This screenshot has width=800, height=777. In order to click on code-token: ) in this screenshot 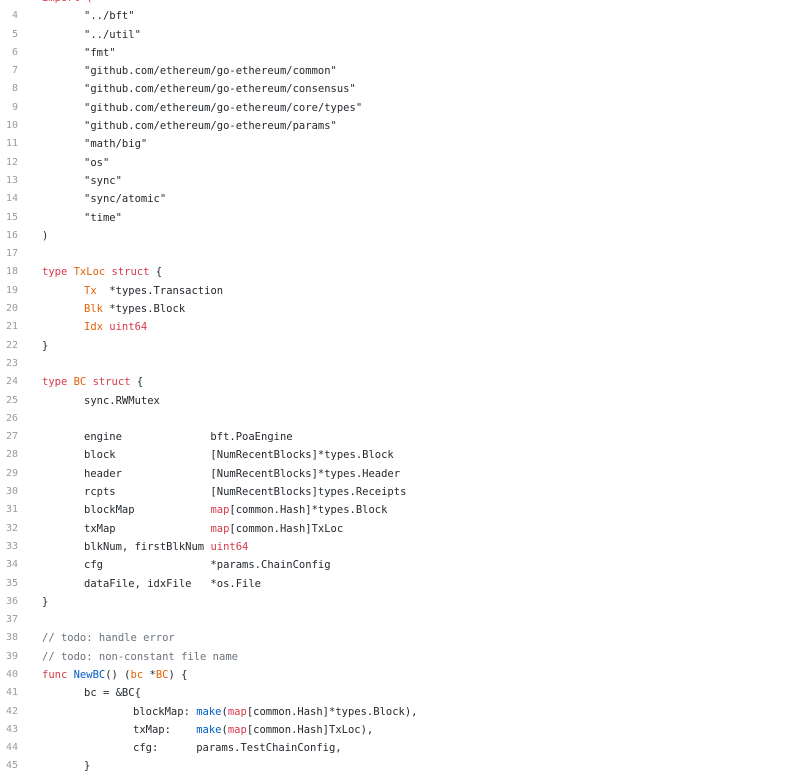, I will do `click(45, 235)`.